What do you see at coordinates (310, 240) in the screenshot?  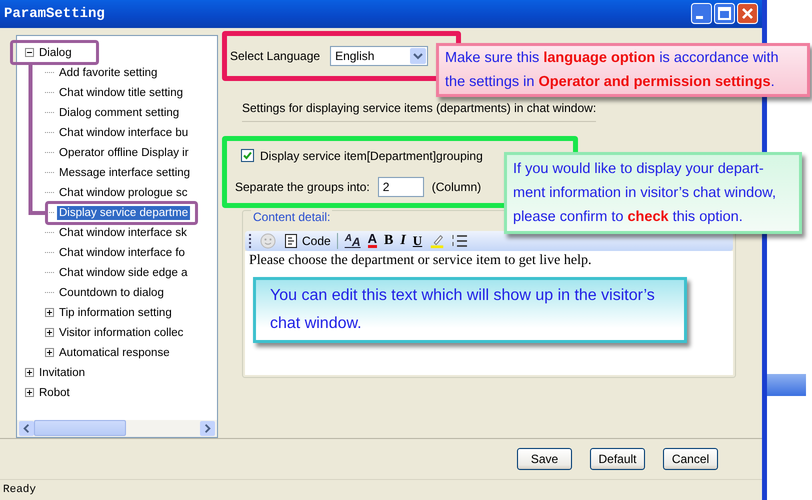 I see `code-button: Code` at bounding box center [310, 240].